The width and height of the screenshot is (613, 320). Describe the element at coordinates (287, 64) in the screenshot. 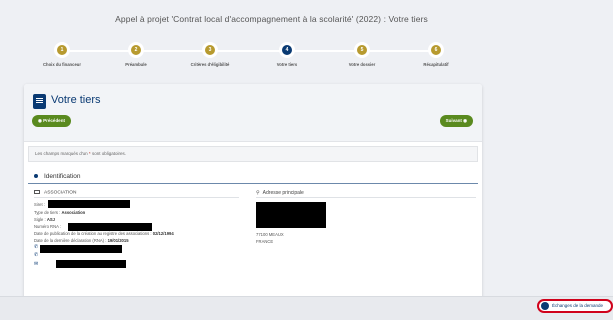

I see `step-label: Votre tiers` at that location.